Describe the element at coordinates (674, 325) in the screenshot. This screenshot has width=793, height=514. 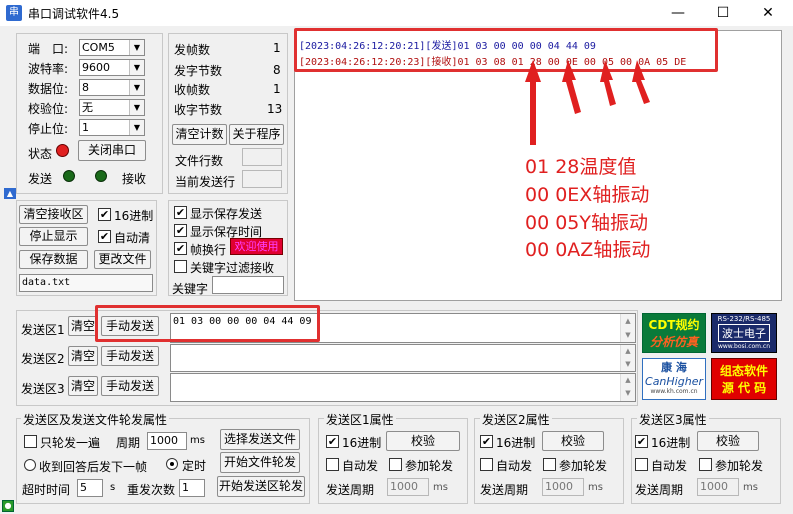
I see `cdt-logo-top: CDT规约` at that location.